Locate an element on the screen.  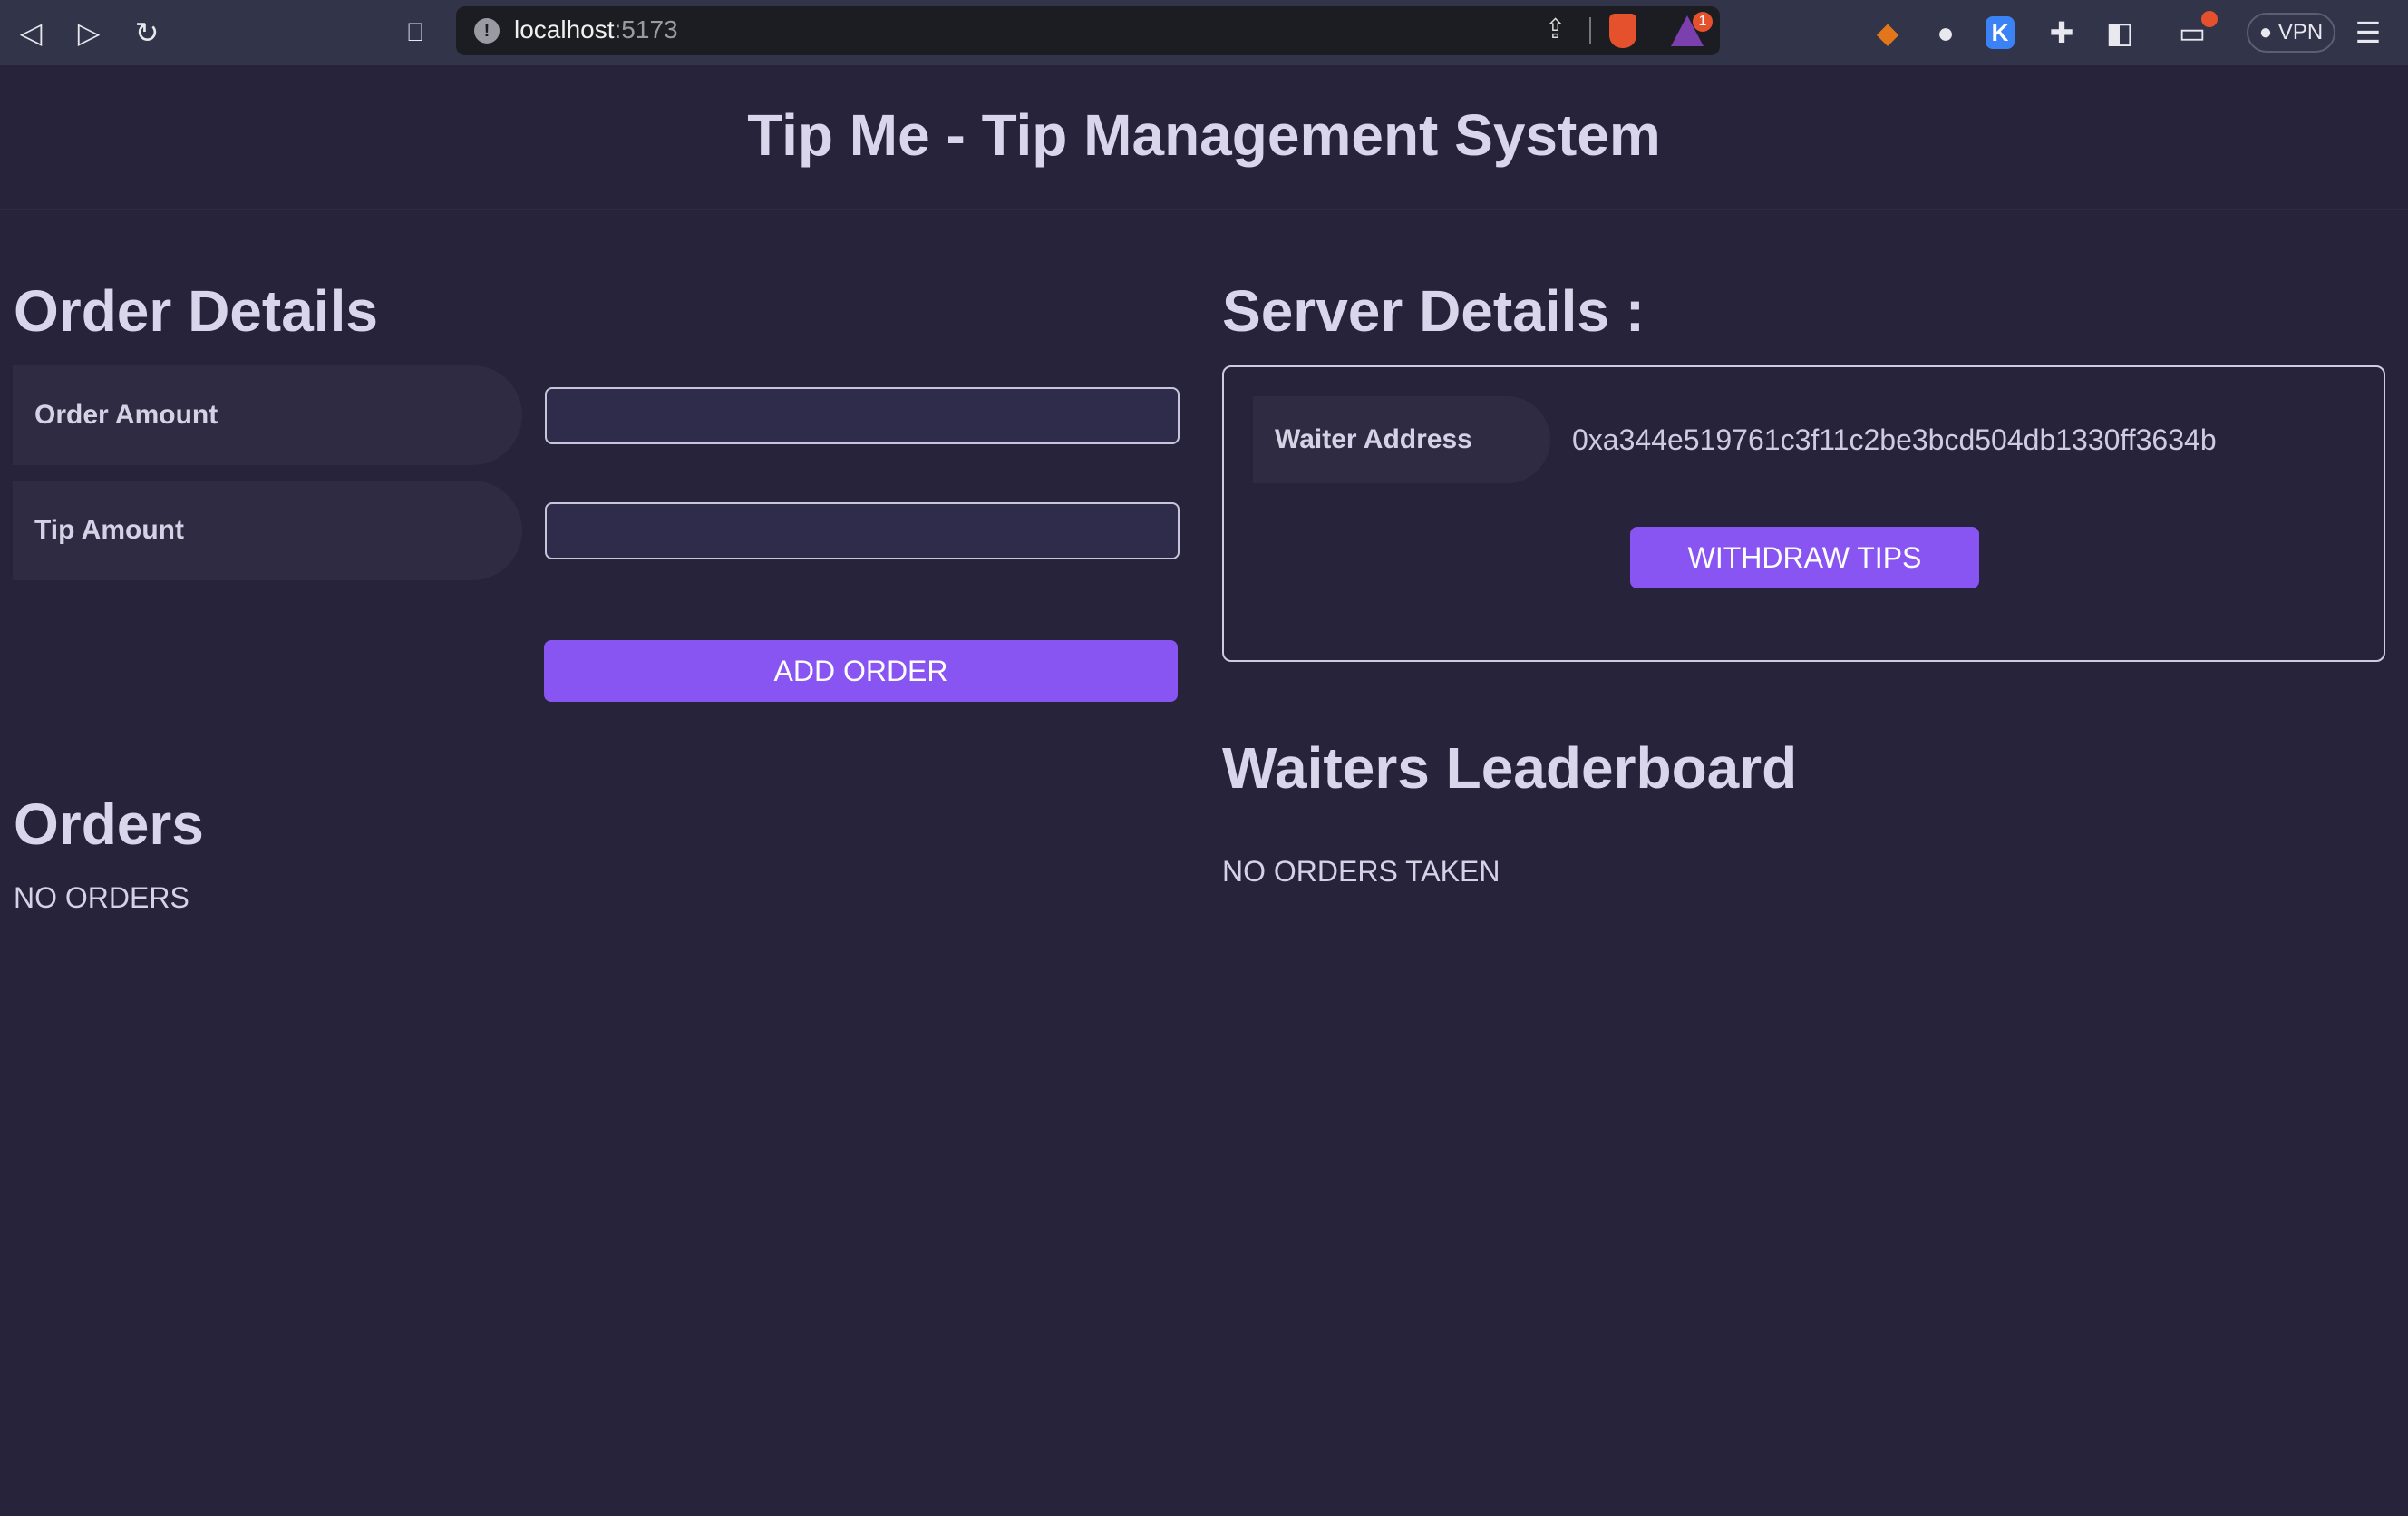
vpn-label: VPN is located at coordinates (2300, 32).